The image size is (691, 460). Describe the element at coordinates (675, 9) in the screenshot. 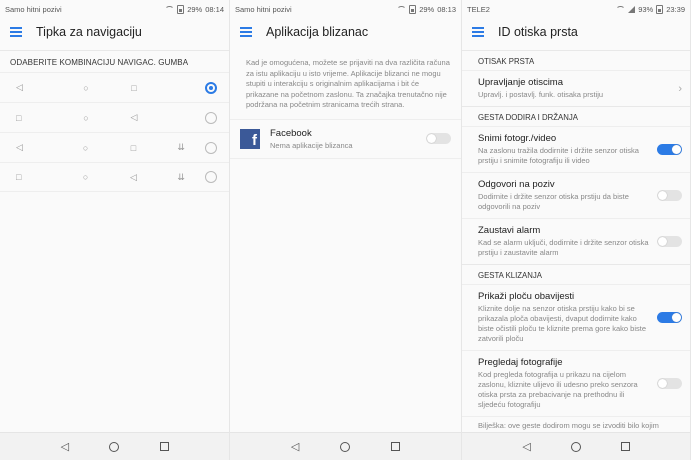

I see `clock: 23:39` at that location.